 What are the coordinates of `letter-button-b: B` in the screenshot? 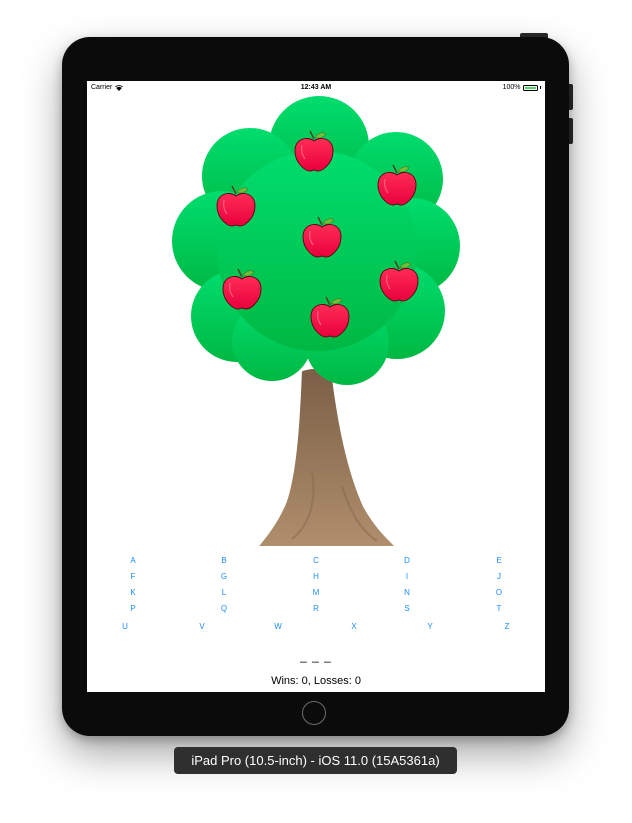 It's located at (223, 561).